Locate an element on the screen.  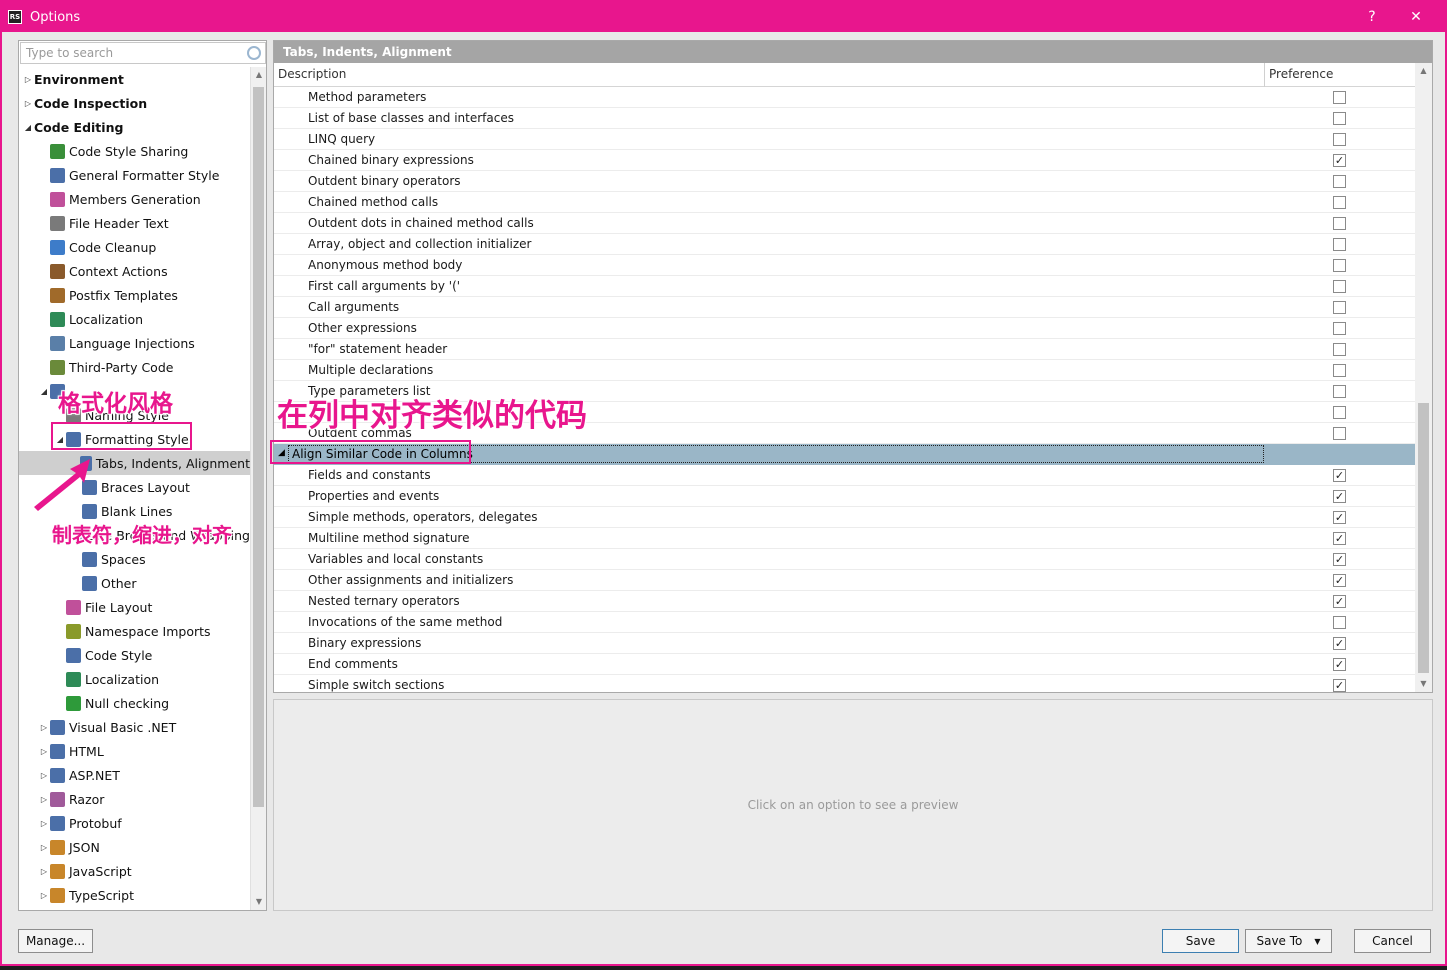
options-scroll-thumb is located at coordinates (1423, 538).